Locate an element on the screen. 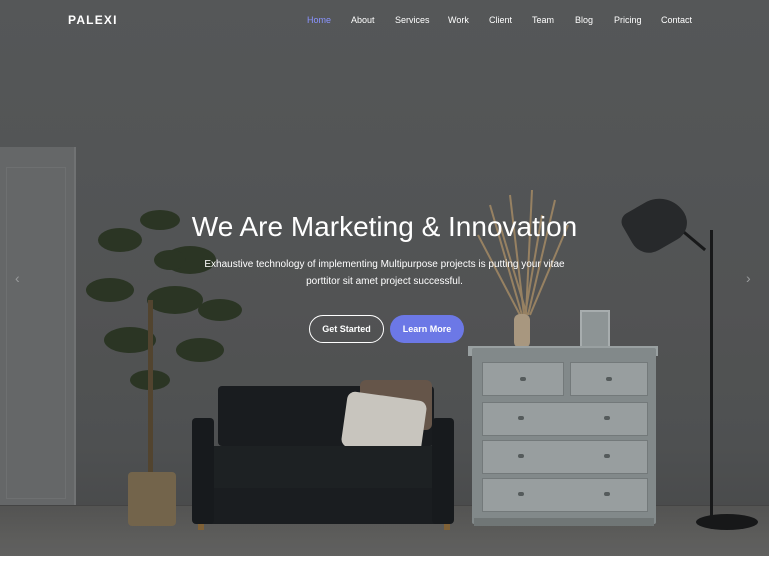 The image size is (769, 569). learn-more-button: Learn More is located at coordinates (427, 329).